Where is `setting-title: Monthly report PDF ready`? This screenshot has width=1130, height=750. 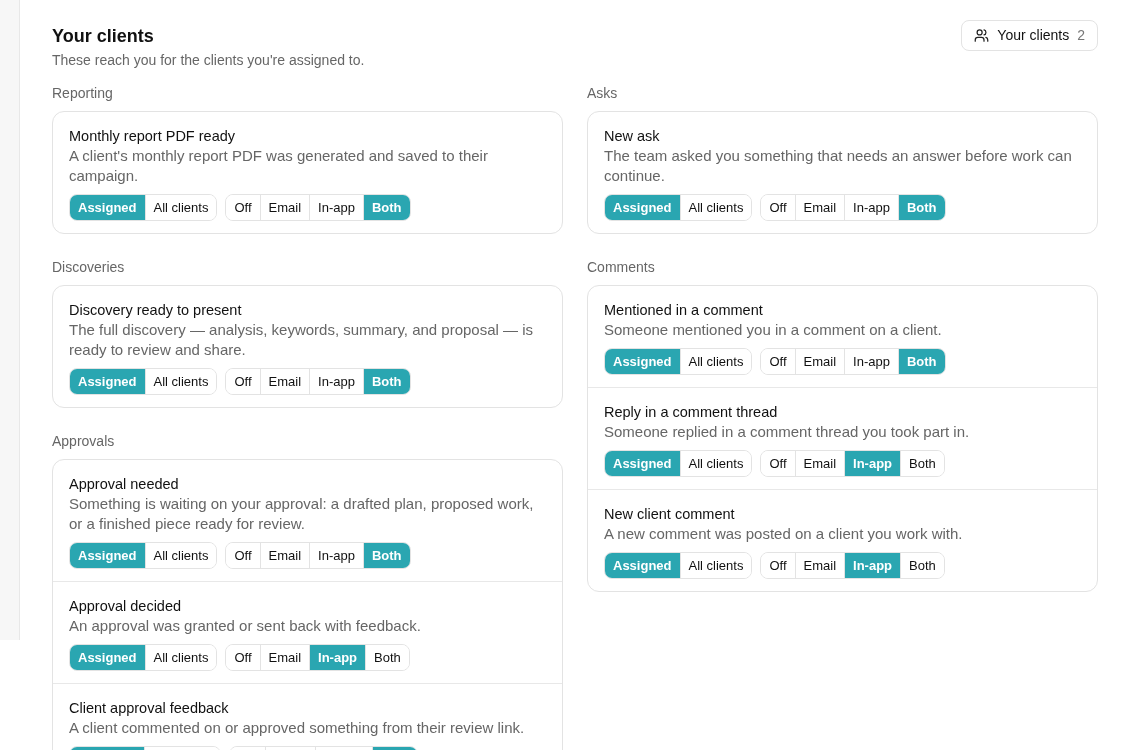
setting-title: Monthly report PDF ready is located at coordinates (152, 136).